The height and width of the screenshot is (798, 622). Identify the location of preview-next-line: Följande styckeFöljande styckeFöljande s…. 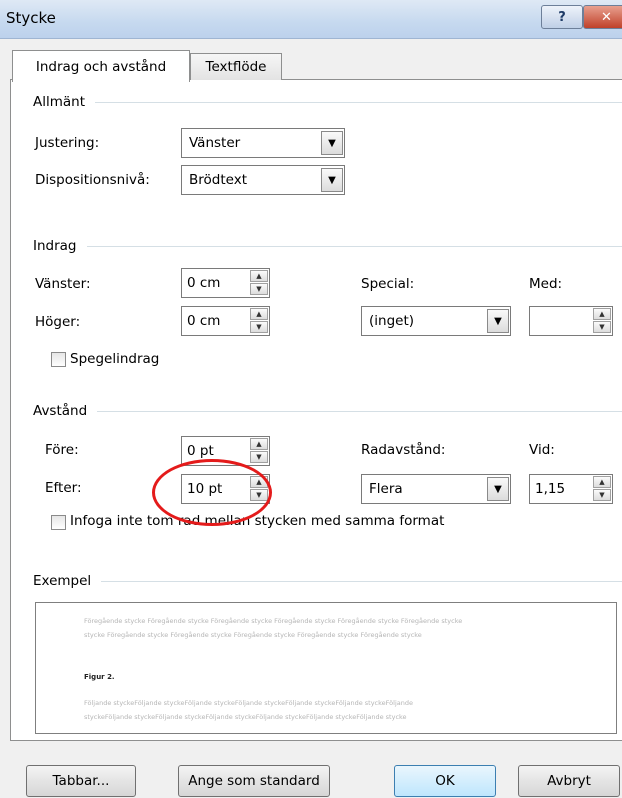
(248, 703).